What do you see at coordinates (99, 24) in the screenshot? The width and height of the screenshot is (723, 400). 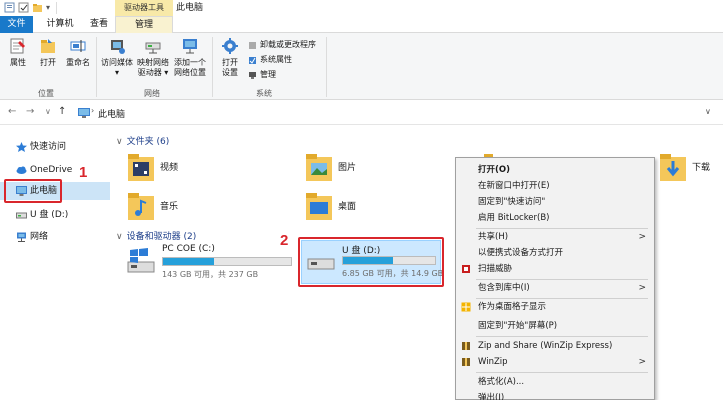 I see `tab-view: 查看` at bounding box center [99, 24].